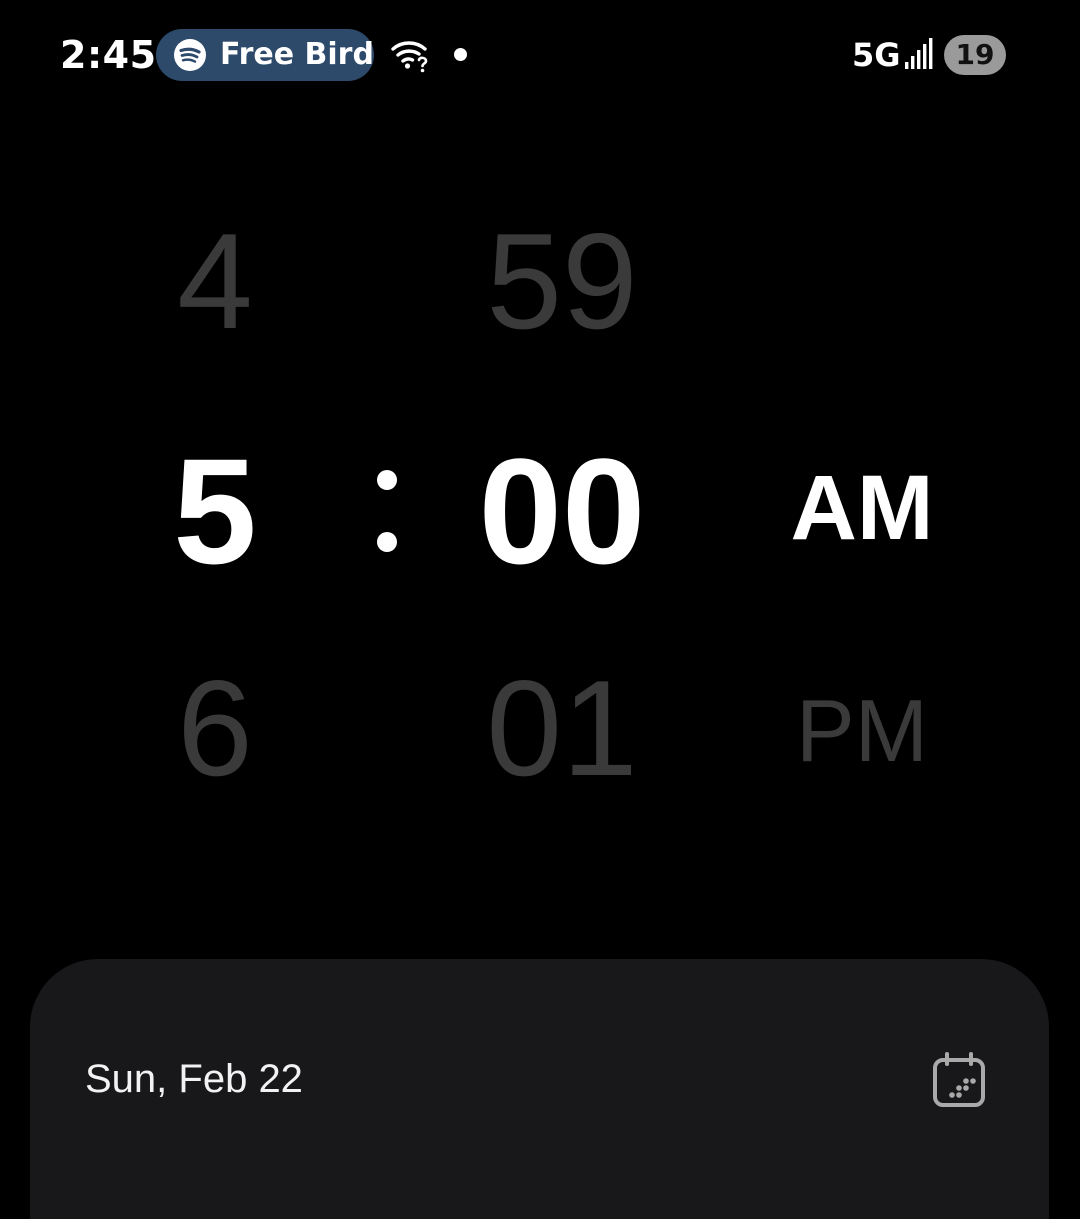 Image resolution: width=1080 pixels, height=1219 pixels. I want to click on minute-selected-value: 00, so click(562, 511).